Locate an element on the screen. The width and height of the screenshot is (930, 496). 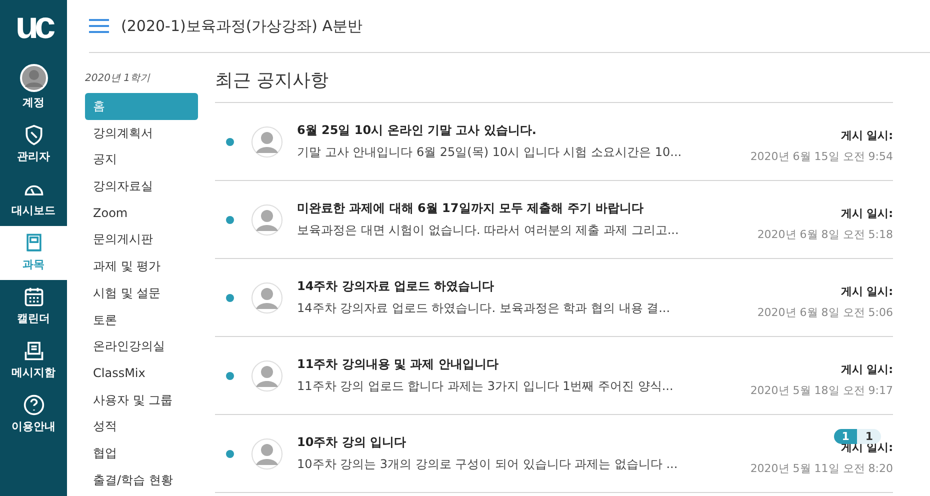
announcement-title: 11주차 강의내용 및 과제 안내입니다 is located at coordinates (523, 364).